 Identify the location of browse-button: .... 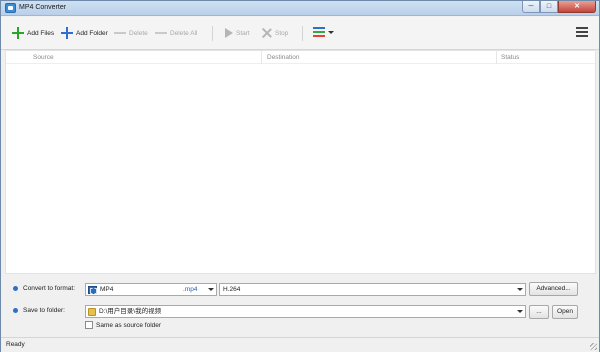
(539, 312).